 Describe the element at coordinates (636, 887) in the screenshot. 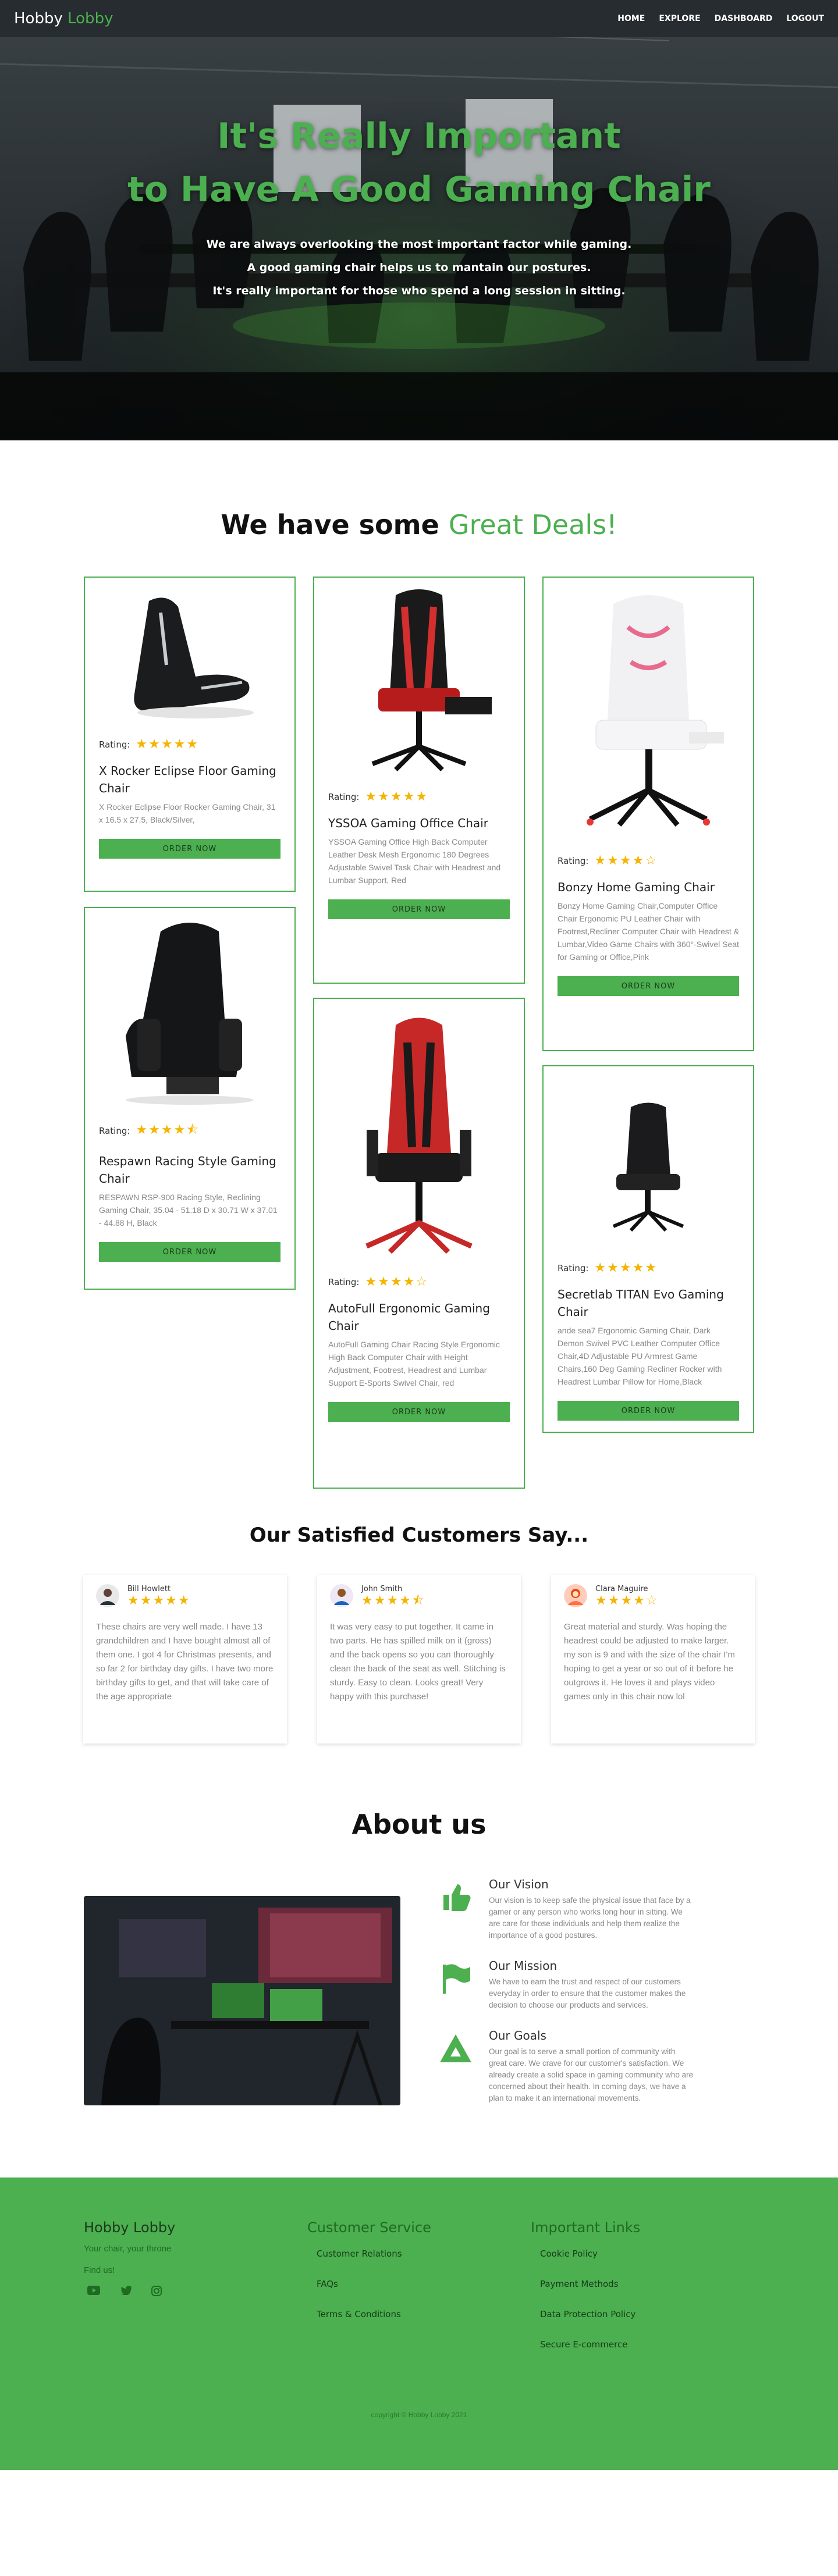

I see `product-title: Bonzy Home Gaming Chair` at that location.